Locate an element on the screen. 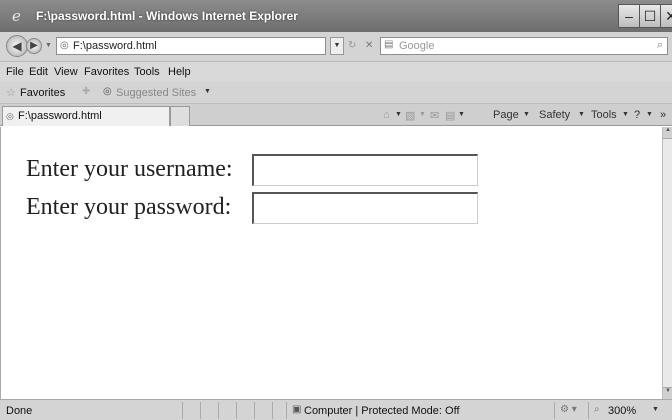 The width and height of the screenshot is (672, 420). stop-icon: ✕ is located at coordinates (369, 45).